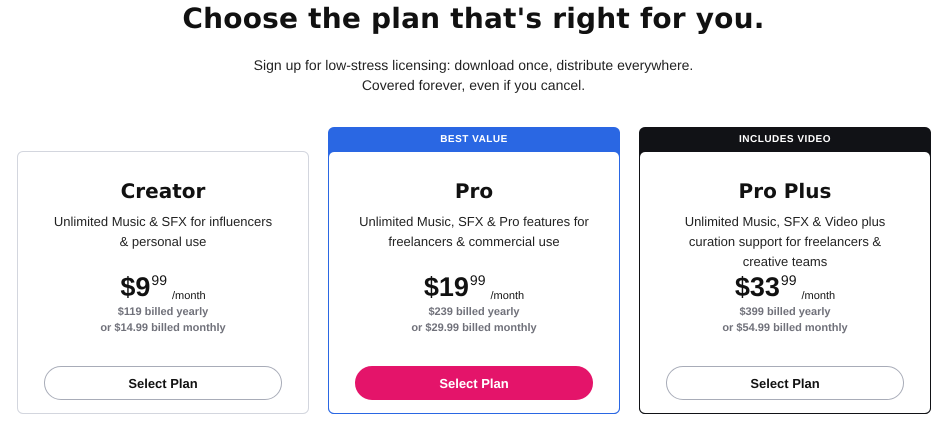  What do you see at coordinates (785, 191) in the screenshot?
I see `plan-name: Pro Plus` at bounding box center [785, 191].